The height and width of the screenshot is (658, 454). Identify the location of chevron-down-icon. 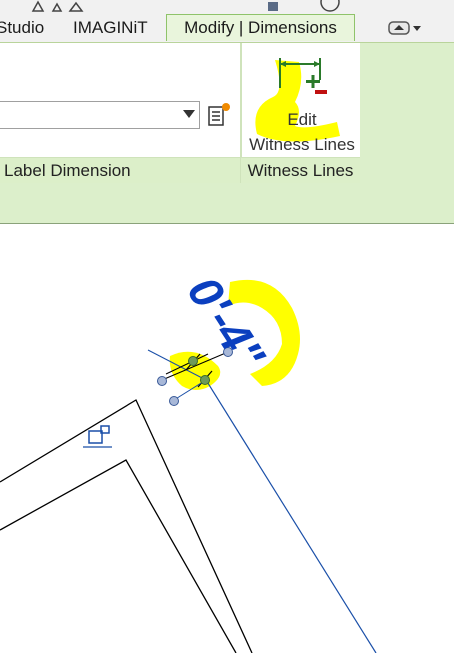
(189, 114).